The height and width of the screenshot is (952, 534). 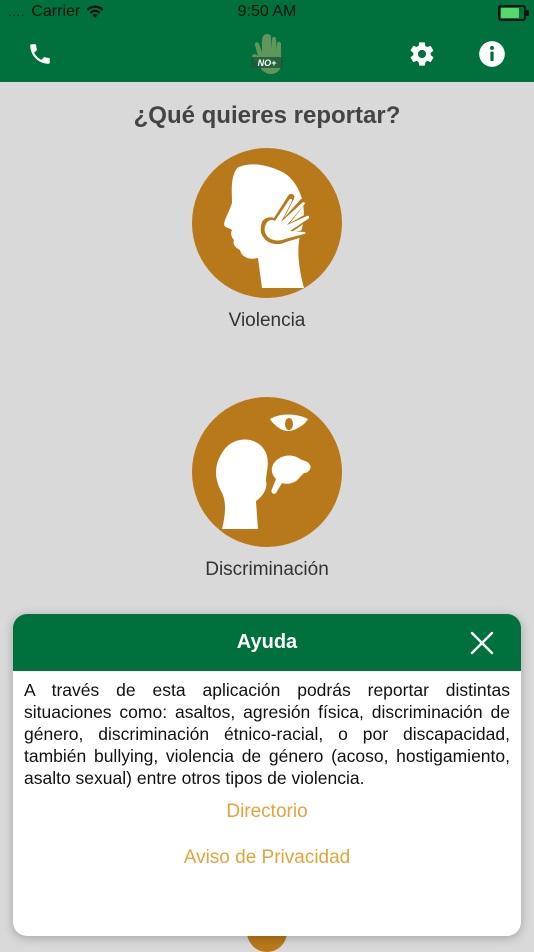 What do you see at coordinates (268, 63) in the screenshot?
I see `logo-text: NO+` at bounding box center [268, 63].